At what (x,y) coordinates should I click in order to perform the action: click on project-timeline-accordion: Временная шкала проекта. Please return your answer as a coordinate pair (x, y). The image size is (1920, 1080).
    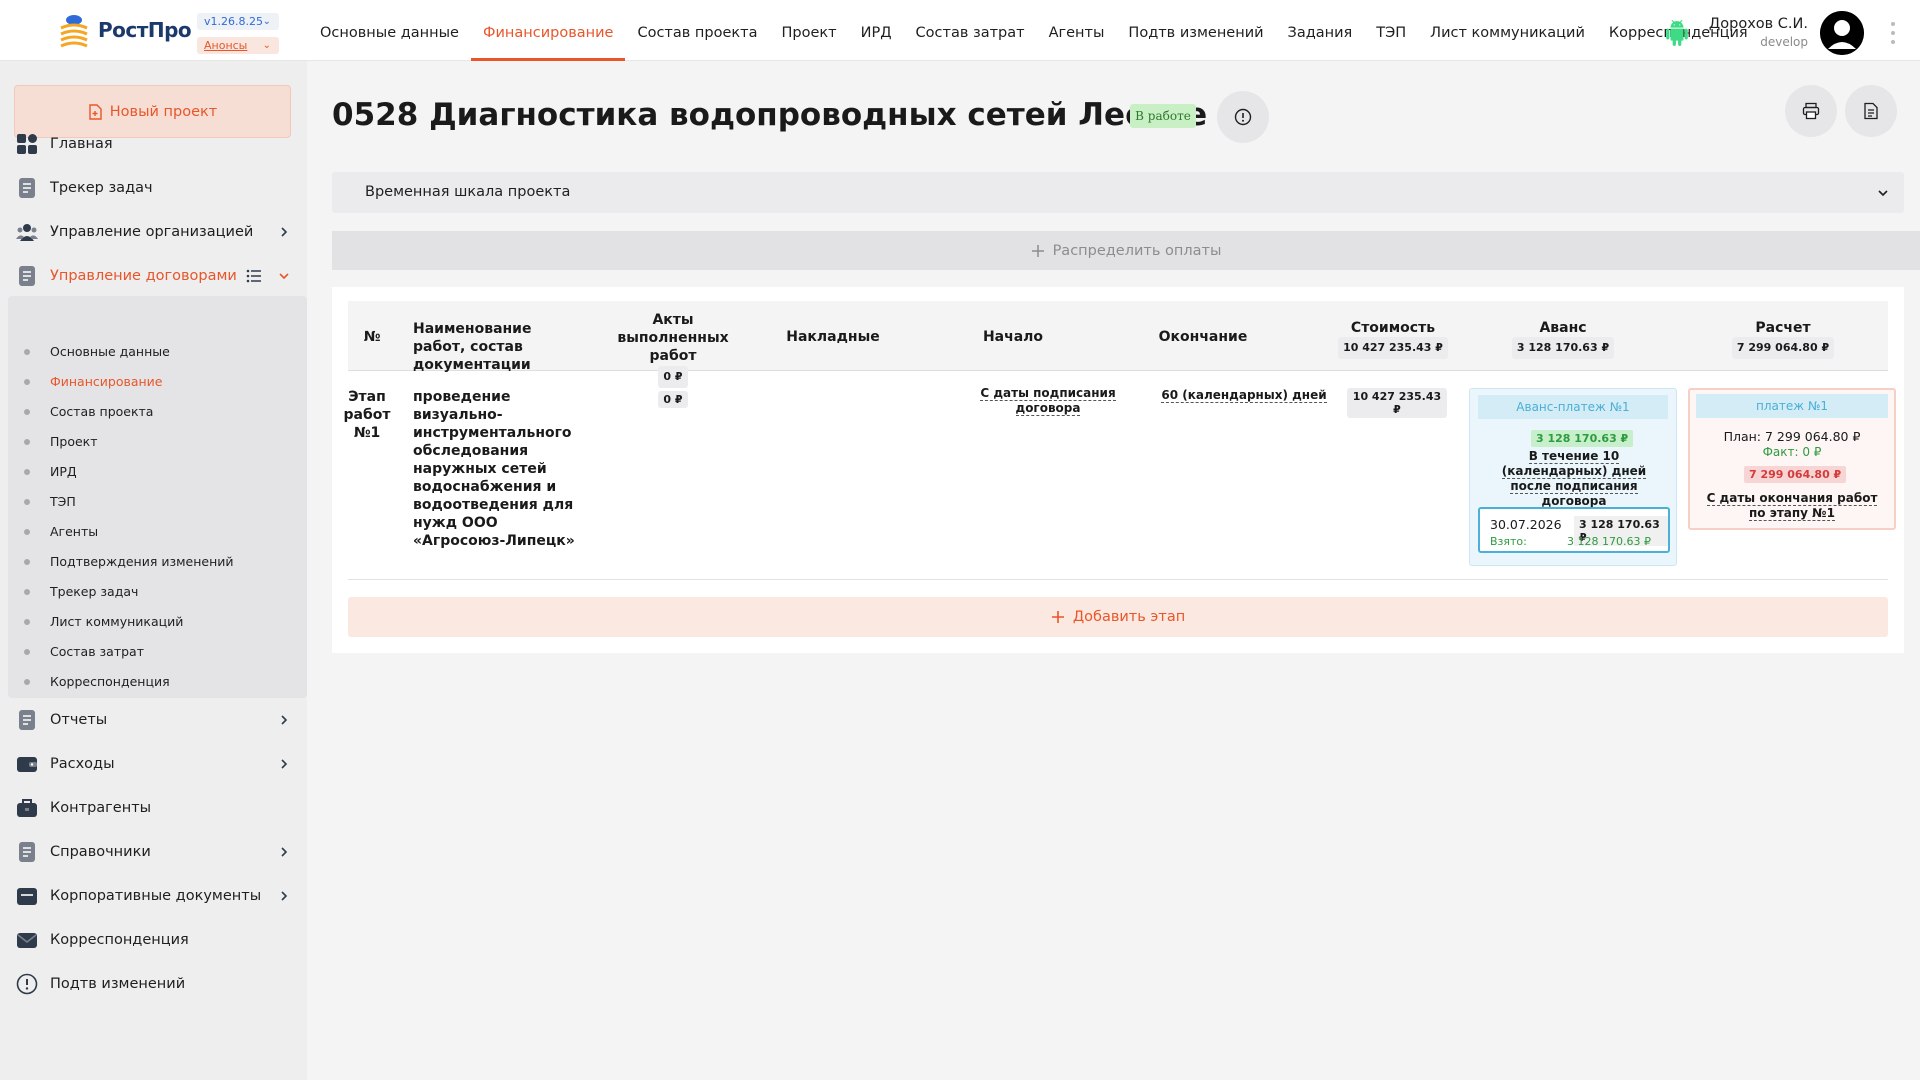
    Looking at the image, I should click on (1118, 192).